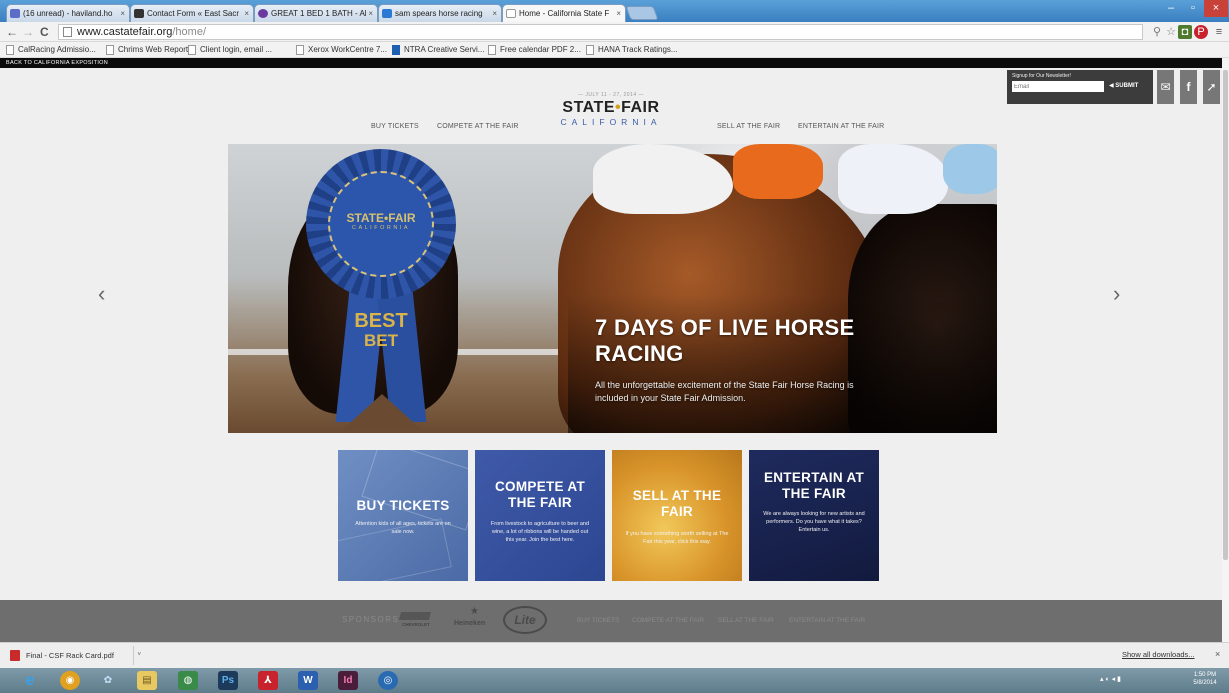 This screenshot has width=1229, height=693. I want to click on best-bet-ribbon: STATE•FAIR CALIFORNIA BEST BET, so click(381, 287).